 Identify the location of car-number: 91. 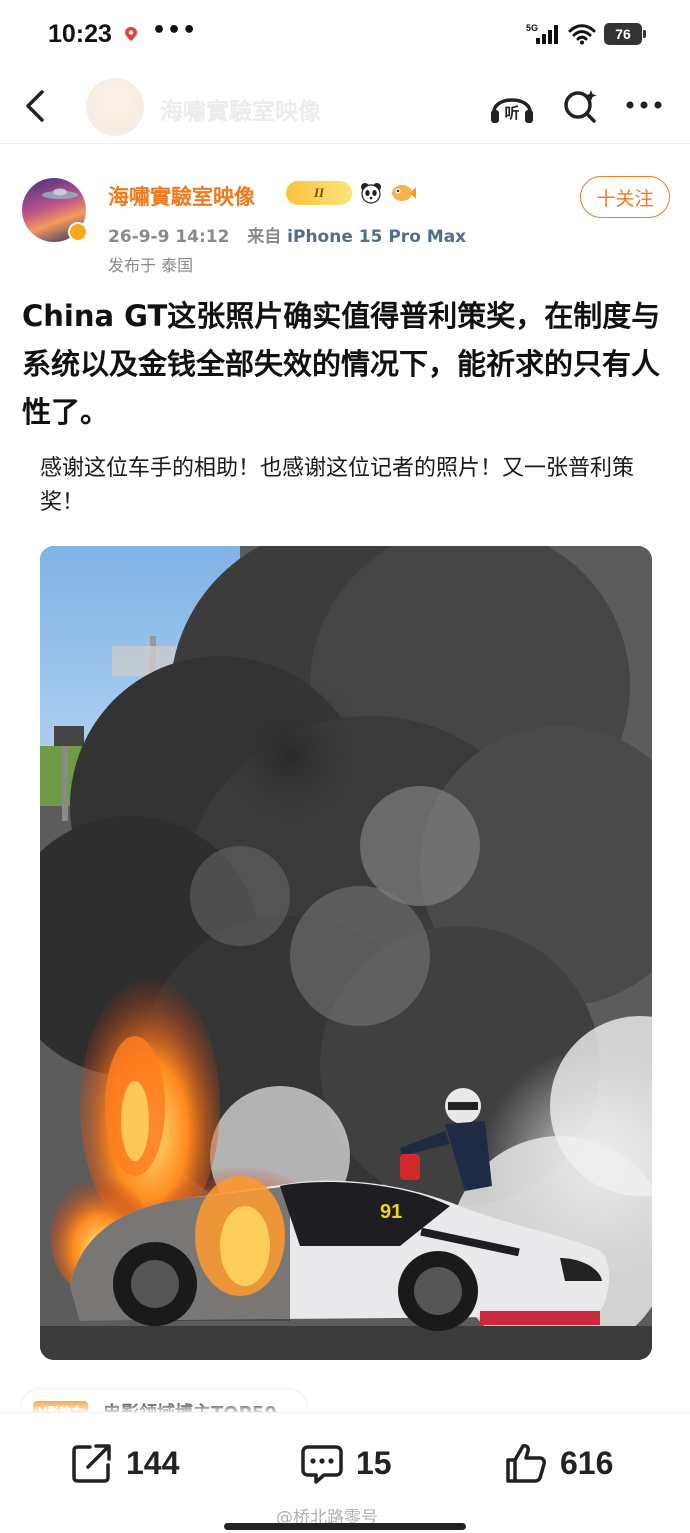
(391, 1212).